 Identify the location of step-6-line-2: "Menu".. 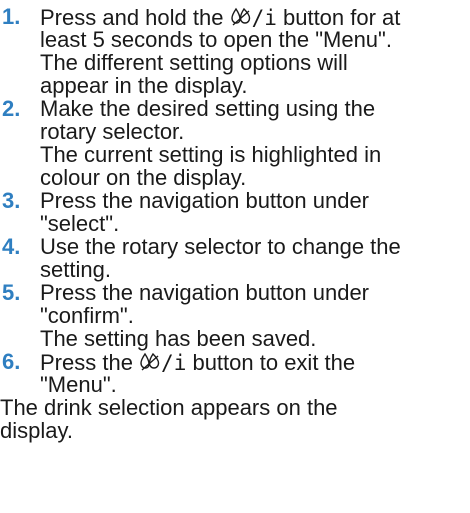
(78, 384).